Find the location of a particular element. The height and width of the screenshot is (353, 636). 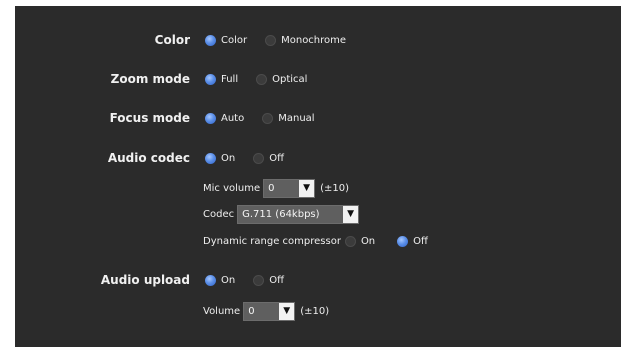

upload-volume-select: 0 ▼ is located at coordinates (269, 311).